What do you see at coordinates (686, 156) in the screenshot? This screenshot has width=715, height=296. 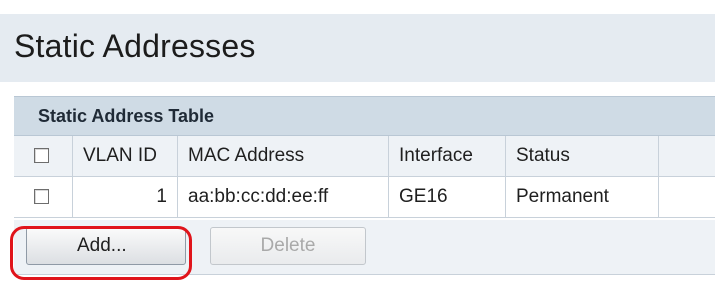 I see `column-header-spacer` at bounding box center [686, 156].